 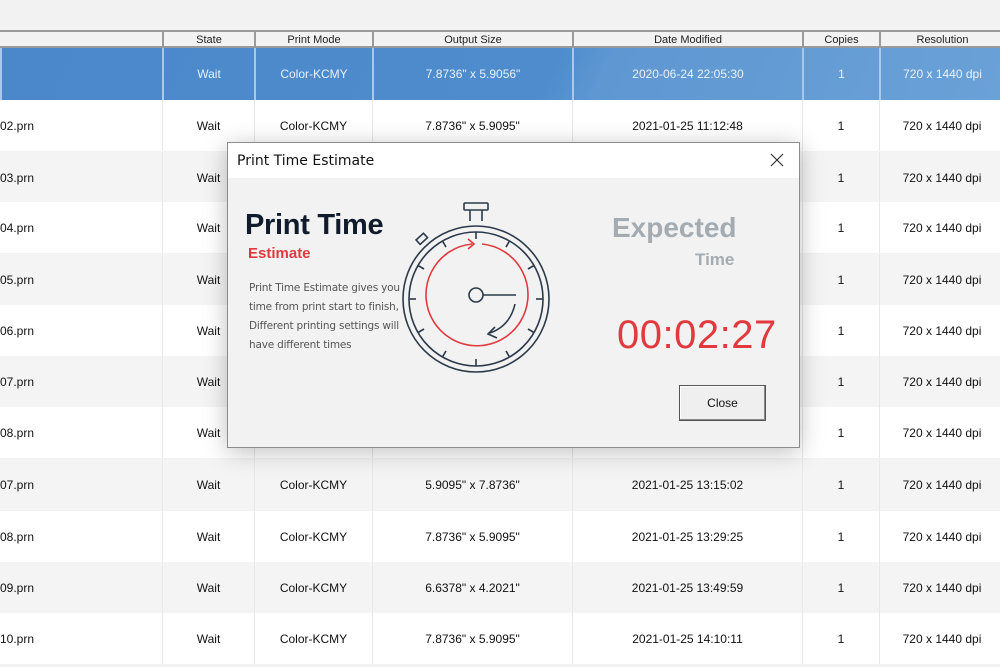 What do you see at coordinates (17, 227) in the screenshot?
I see `file-name-cell: 04.prn` at bounding box center [17, 227].